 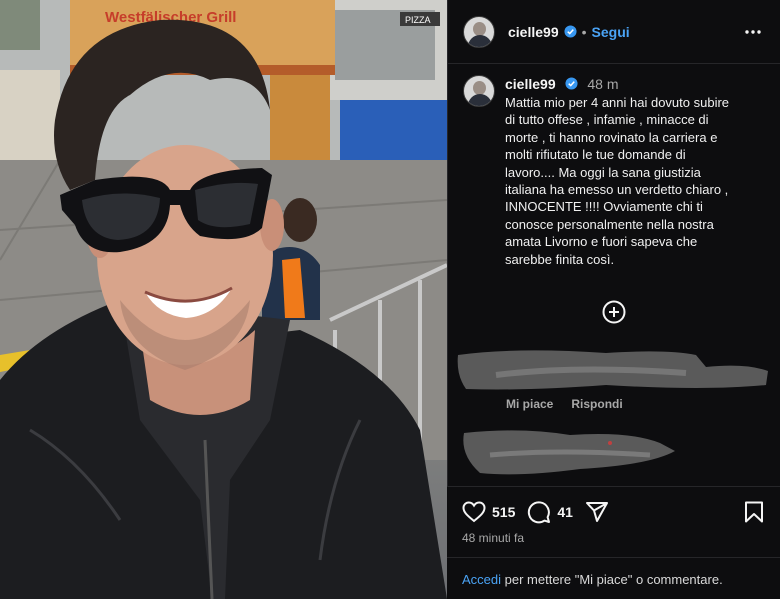 I want to click on share-button, so click(x=597, y=512).